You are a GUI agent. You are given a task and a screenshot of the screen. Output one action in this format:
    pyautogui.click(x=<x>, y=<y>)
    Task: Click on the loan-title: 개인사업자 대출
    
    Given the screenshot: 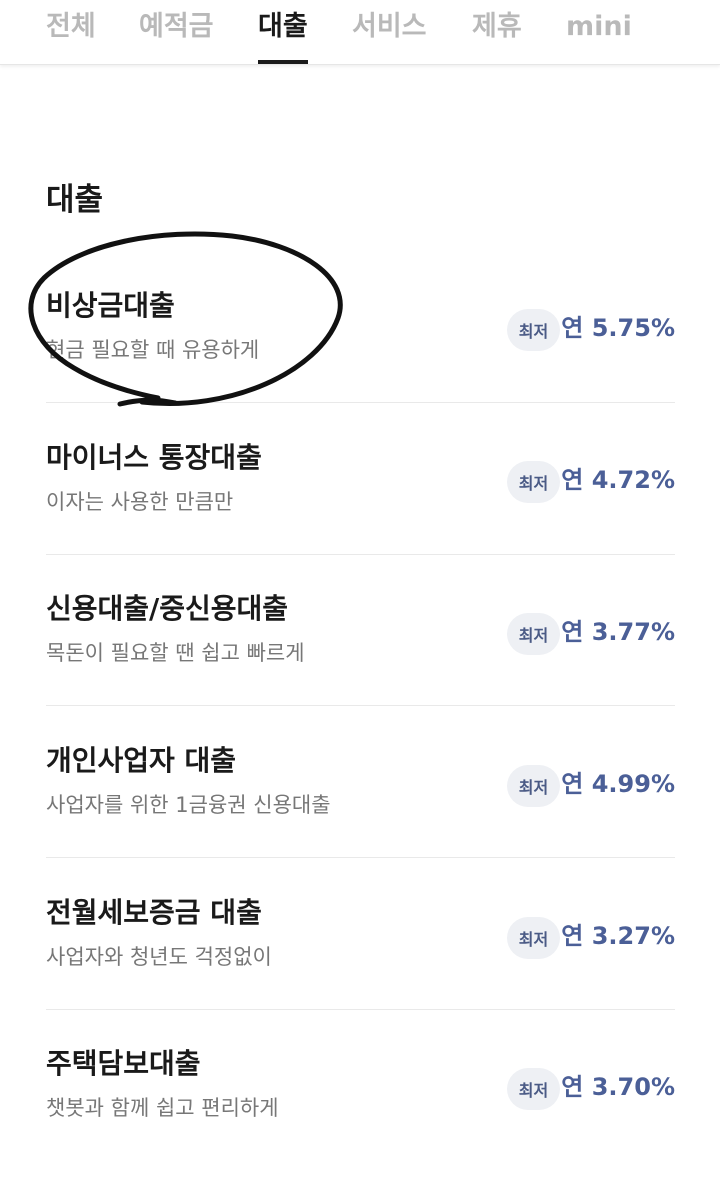 What is the action you would take?
    pyautogui.click(x=141, y=760)
    